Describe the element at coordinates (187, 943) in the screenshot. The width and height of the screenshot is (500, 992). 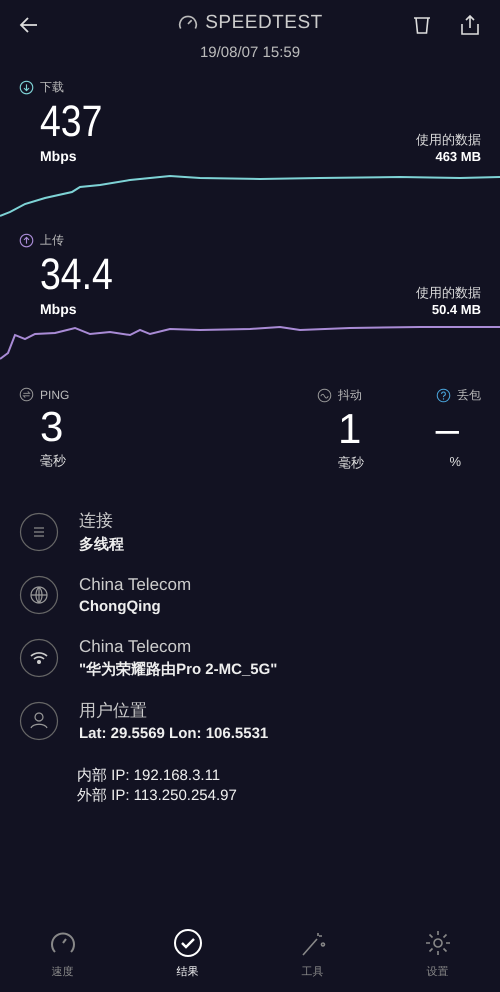
I see `check-circle-icon` at that location.